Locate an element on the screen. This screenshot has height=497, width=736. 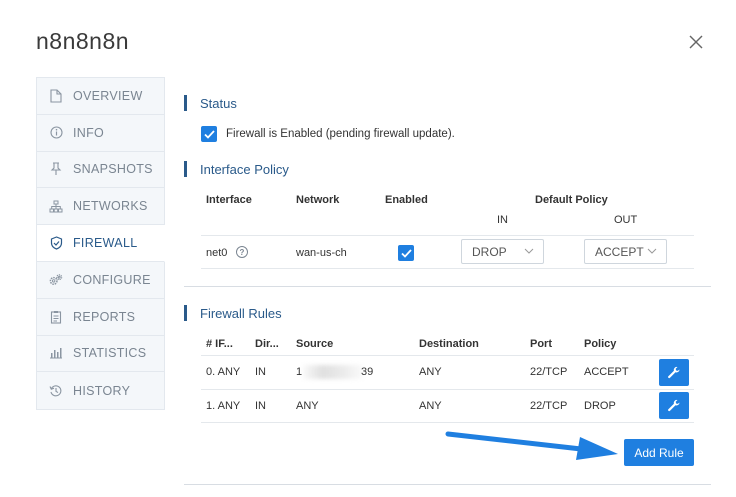
annotation-arrow-icon is located at coordinates (531, 445).